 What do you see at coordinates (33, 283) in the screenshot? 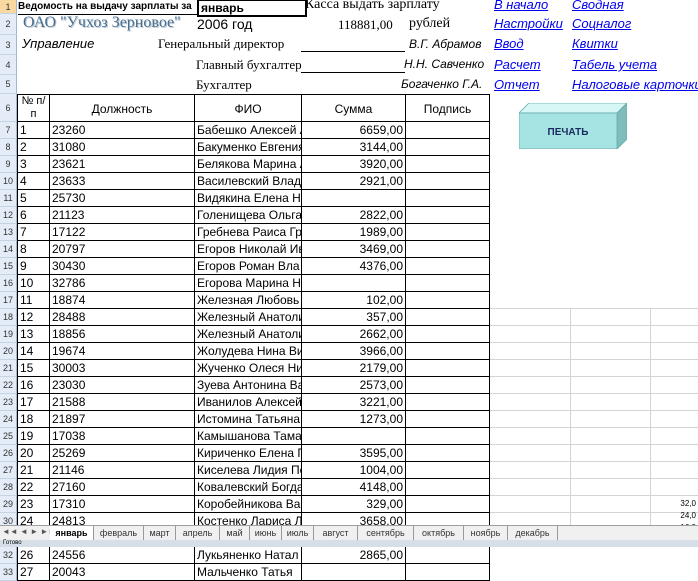
I see `row-number-cell: 10` at bounding box center [33, 283].